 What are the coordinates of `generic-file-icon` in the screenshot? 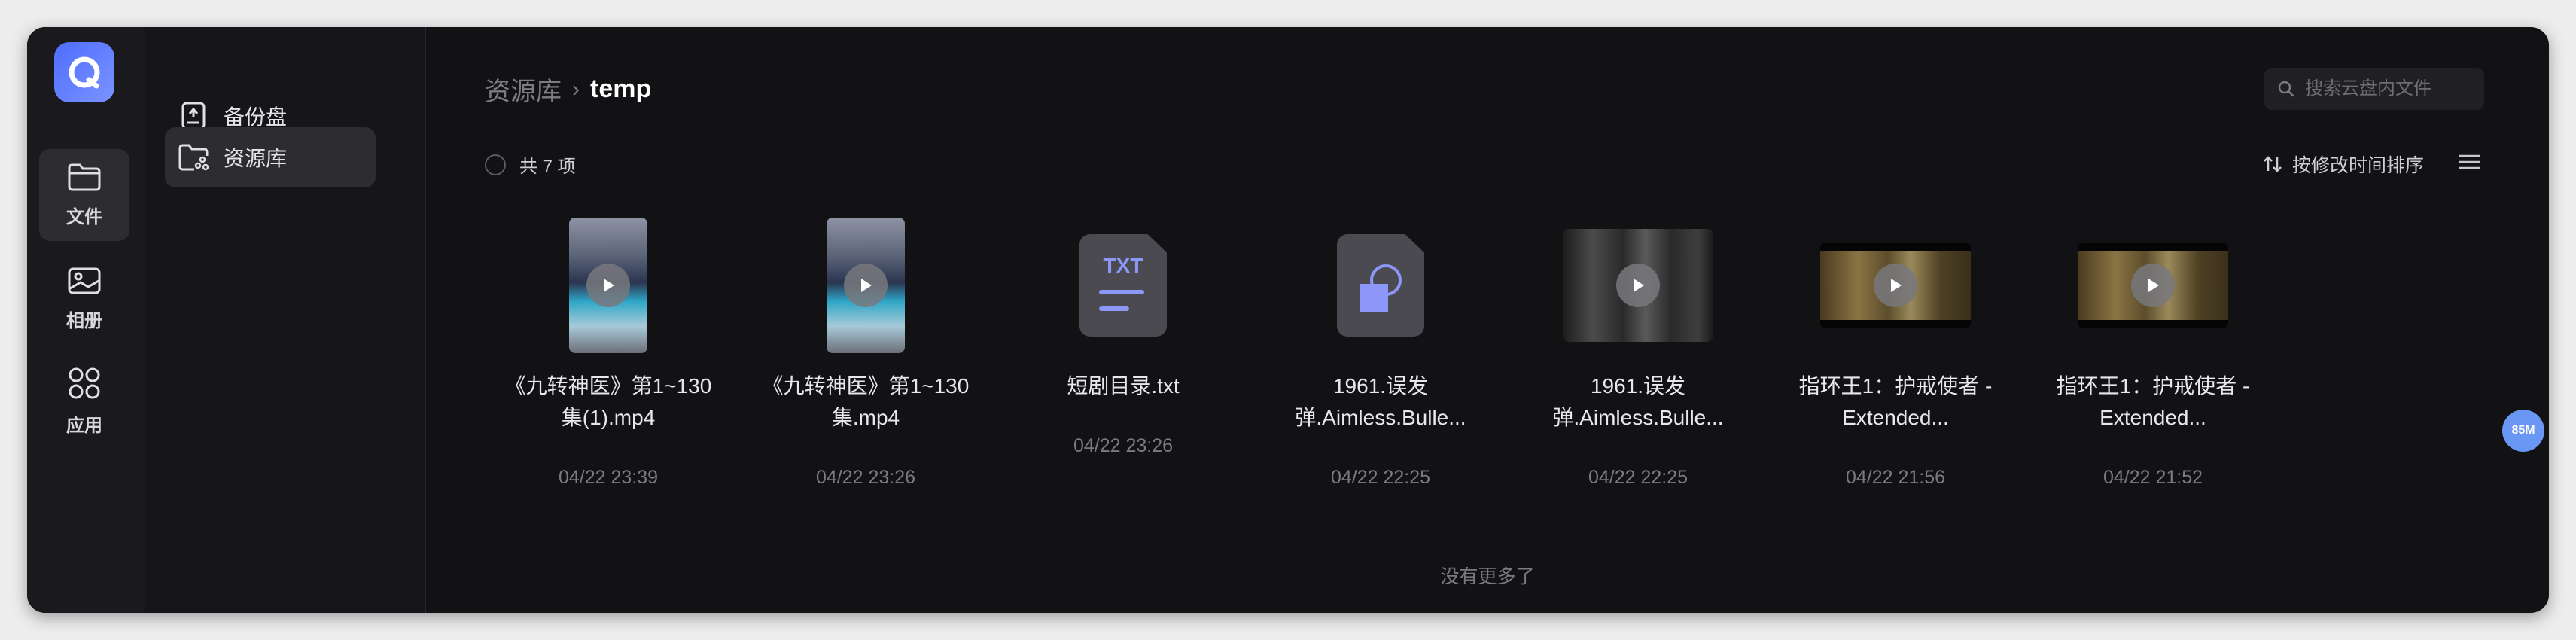 It's located at (1380, 285).